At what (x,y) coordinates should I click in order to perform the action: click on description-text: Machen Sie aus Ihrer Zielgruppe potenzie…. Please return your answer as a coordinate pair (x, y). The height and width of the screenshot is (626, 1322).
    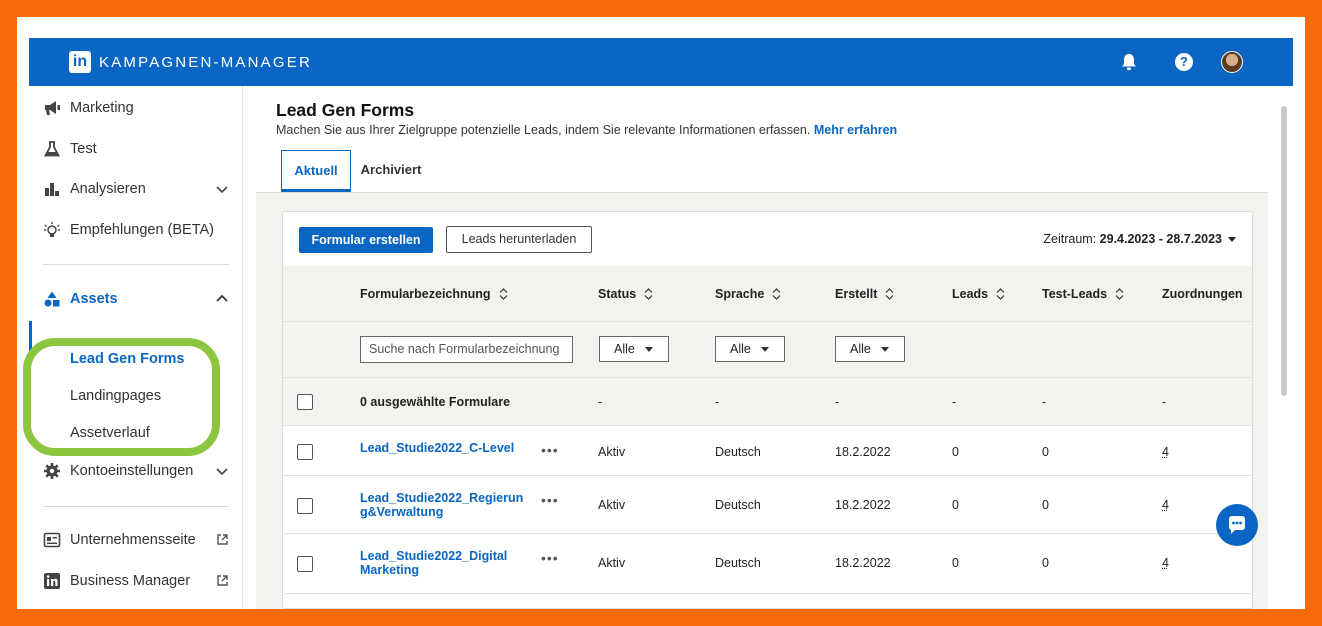
    Looking at the image, I should click on (543, 130).